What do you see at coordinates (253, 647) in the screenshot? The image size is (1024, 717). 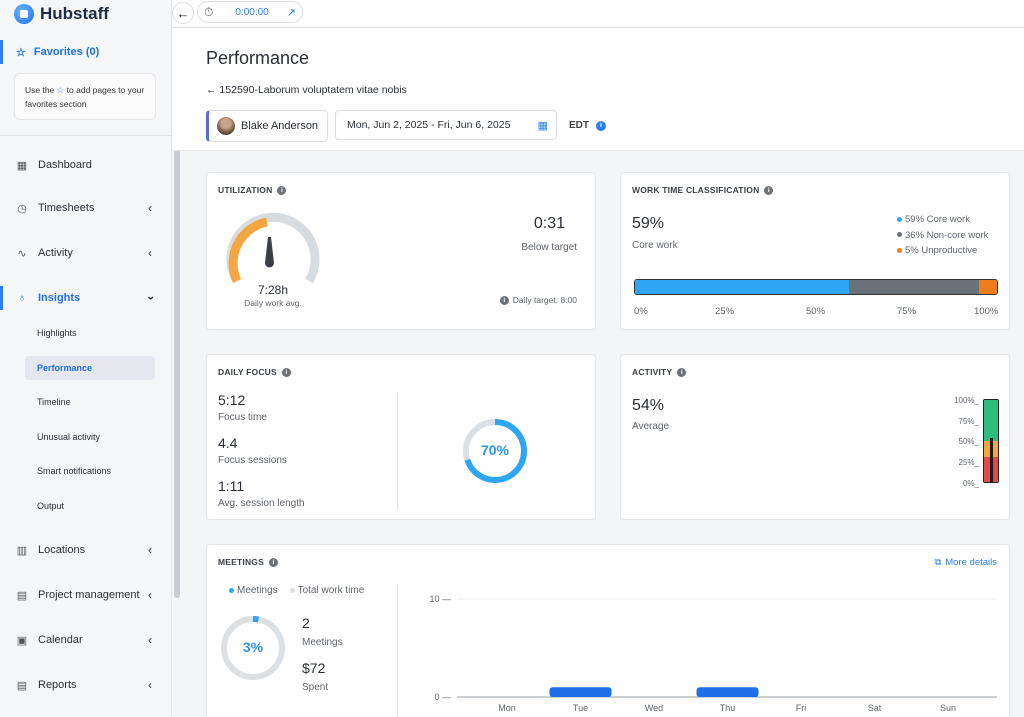 I see `meetings-ring-value: 3%` at bounding box center [253, 647].